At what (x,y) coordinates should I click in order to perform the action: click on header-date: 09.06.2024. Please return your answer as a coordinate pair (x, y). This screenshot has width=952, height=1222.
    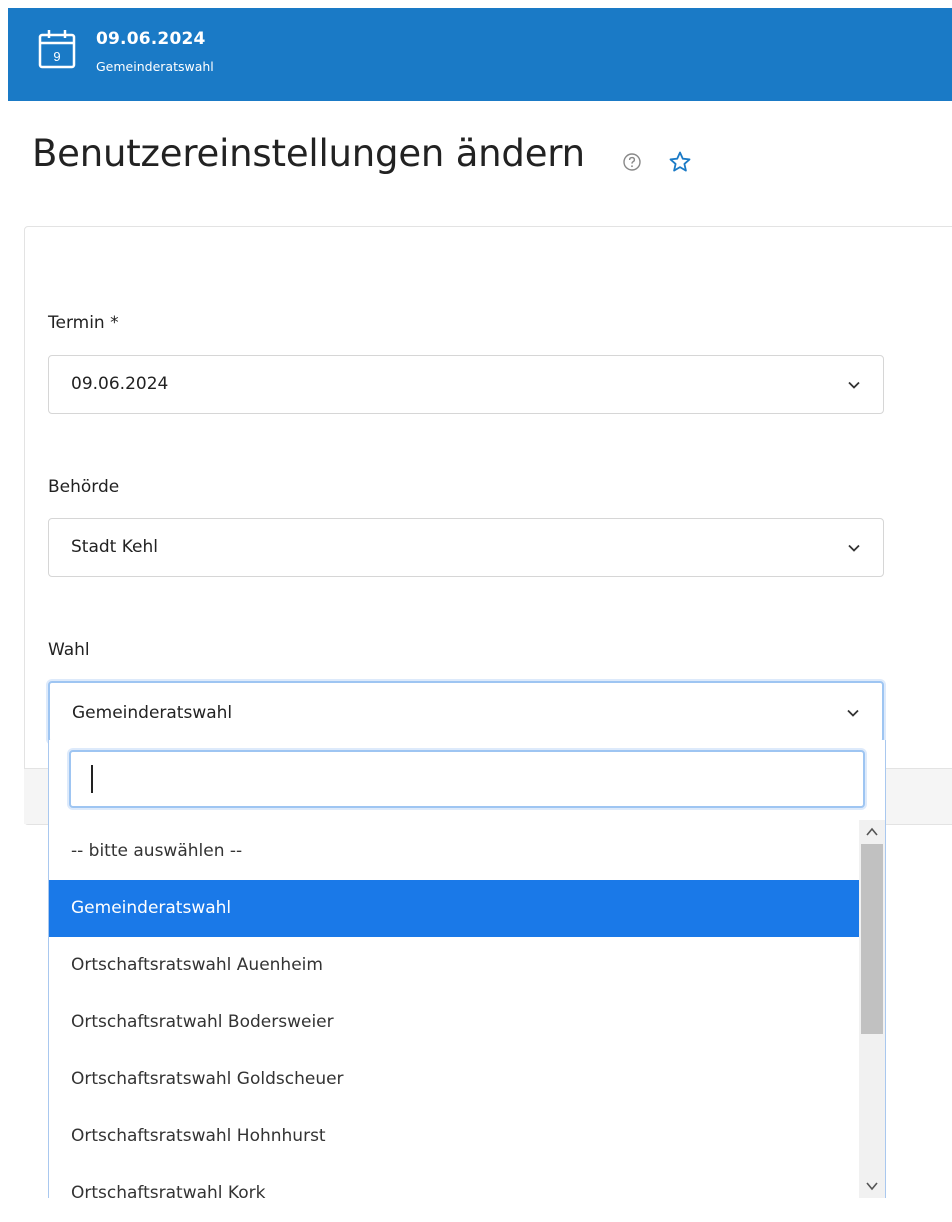
    Looking at the image, I should click on (151, 39).